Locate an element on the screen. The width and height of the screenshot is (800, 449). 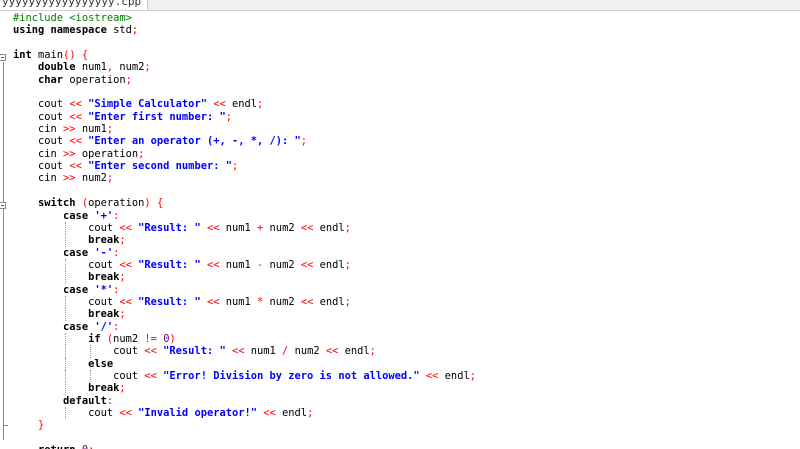
code-token: '-' is located at coordinates (104, 252).